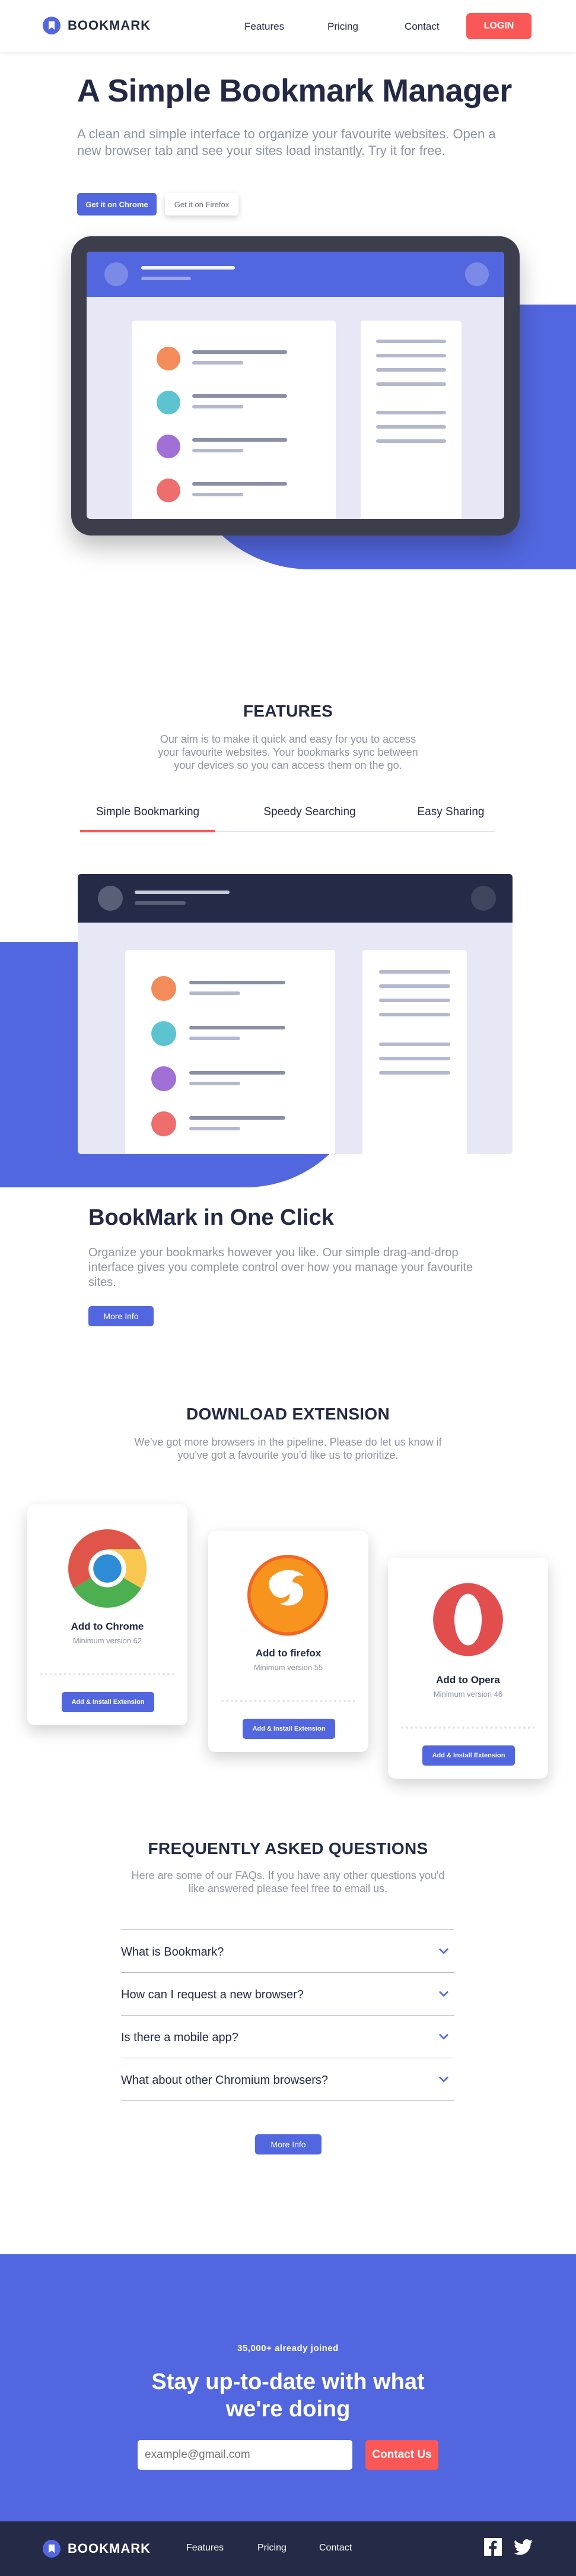  What do you see at coordinates (288, 1667) in the screenshot?
I see `firefox-card-version: Minimum version 55` at bounding box center [288, 1667].